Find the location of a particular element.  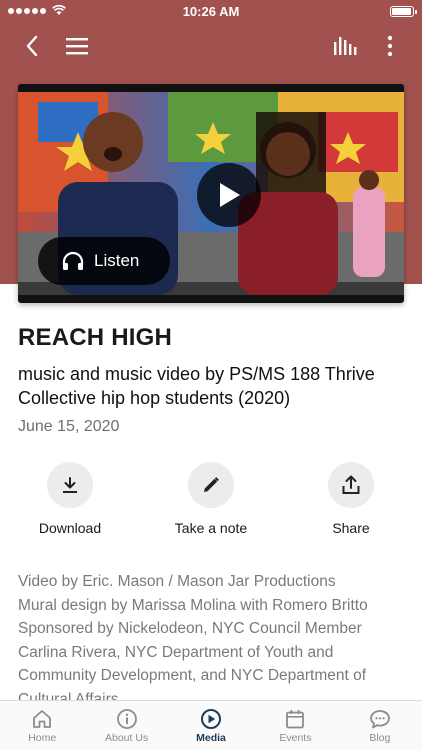

tab-label: Events is located at coordinates (295, 738).